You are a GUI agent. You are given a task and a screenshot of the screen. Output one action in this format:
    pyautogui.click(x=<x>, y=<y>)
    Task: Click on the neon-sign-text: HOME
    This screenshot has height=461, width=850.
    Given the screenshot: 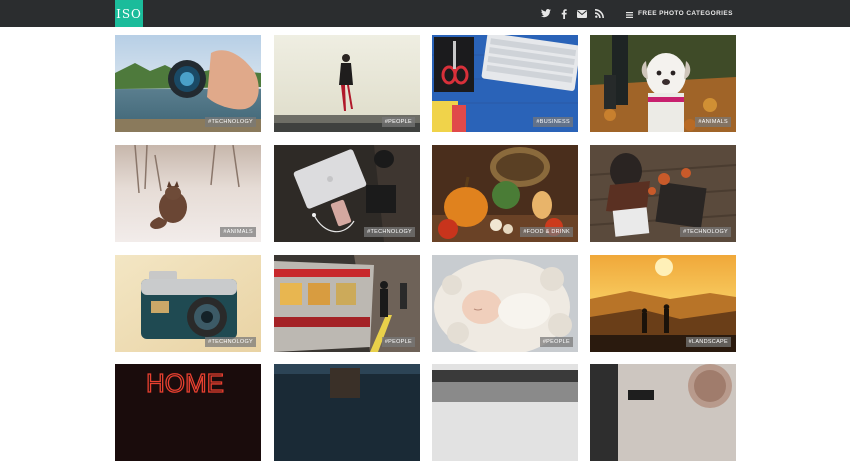 What is the action you would take?
    pyautogui.click(x=185, y=383)
    